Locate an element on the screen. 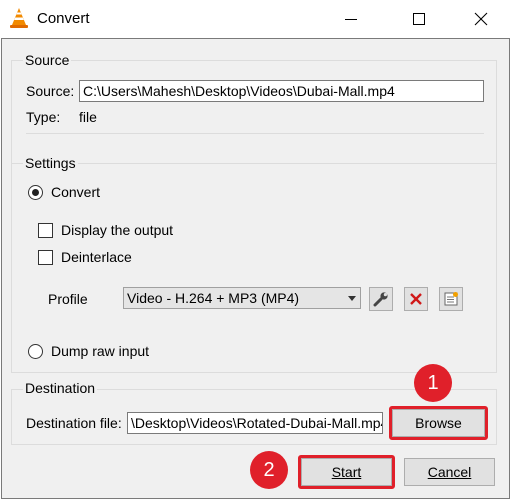 Image resolution: width=511 pixels, height=500 pixels. minimize-icon is located at coordinates (351, 19).